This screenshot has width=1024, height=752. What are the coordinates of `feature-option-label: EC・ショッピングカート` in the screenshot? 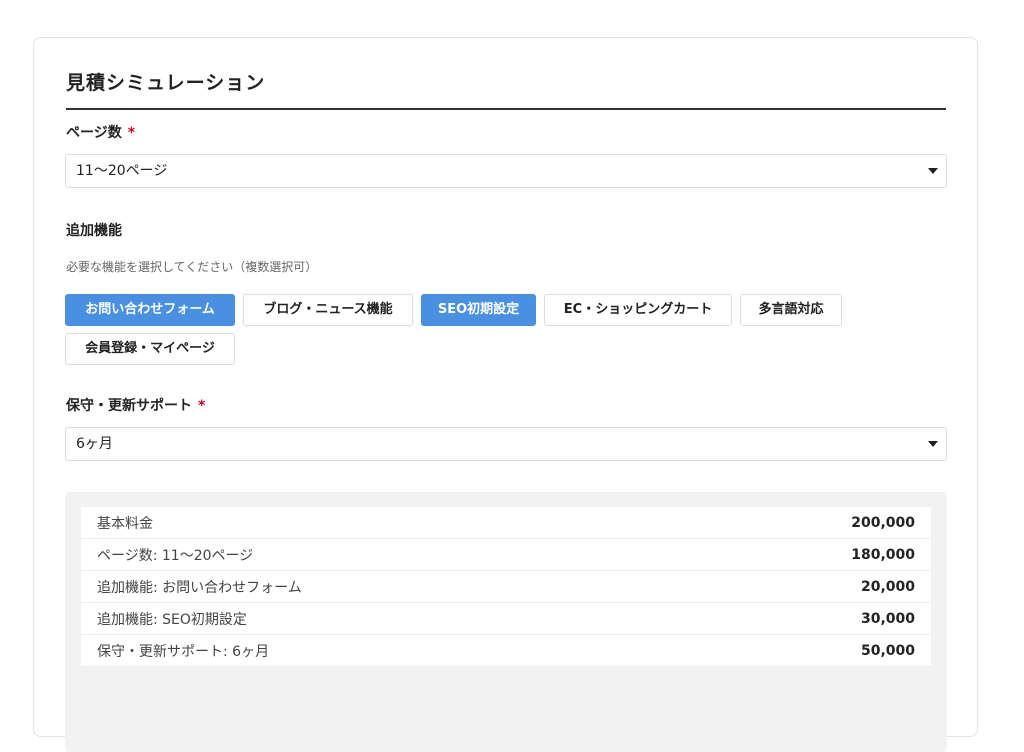 It's located at (638, 309).